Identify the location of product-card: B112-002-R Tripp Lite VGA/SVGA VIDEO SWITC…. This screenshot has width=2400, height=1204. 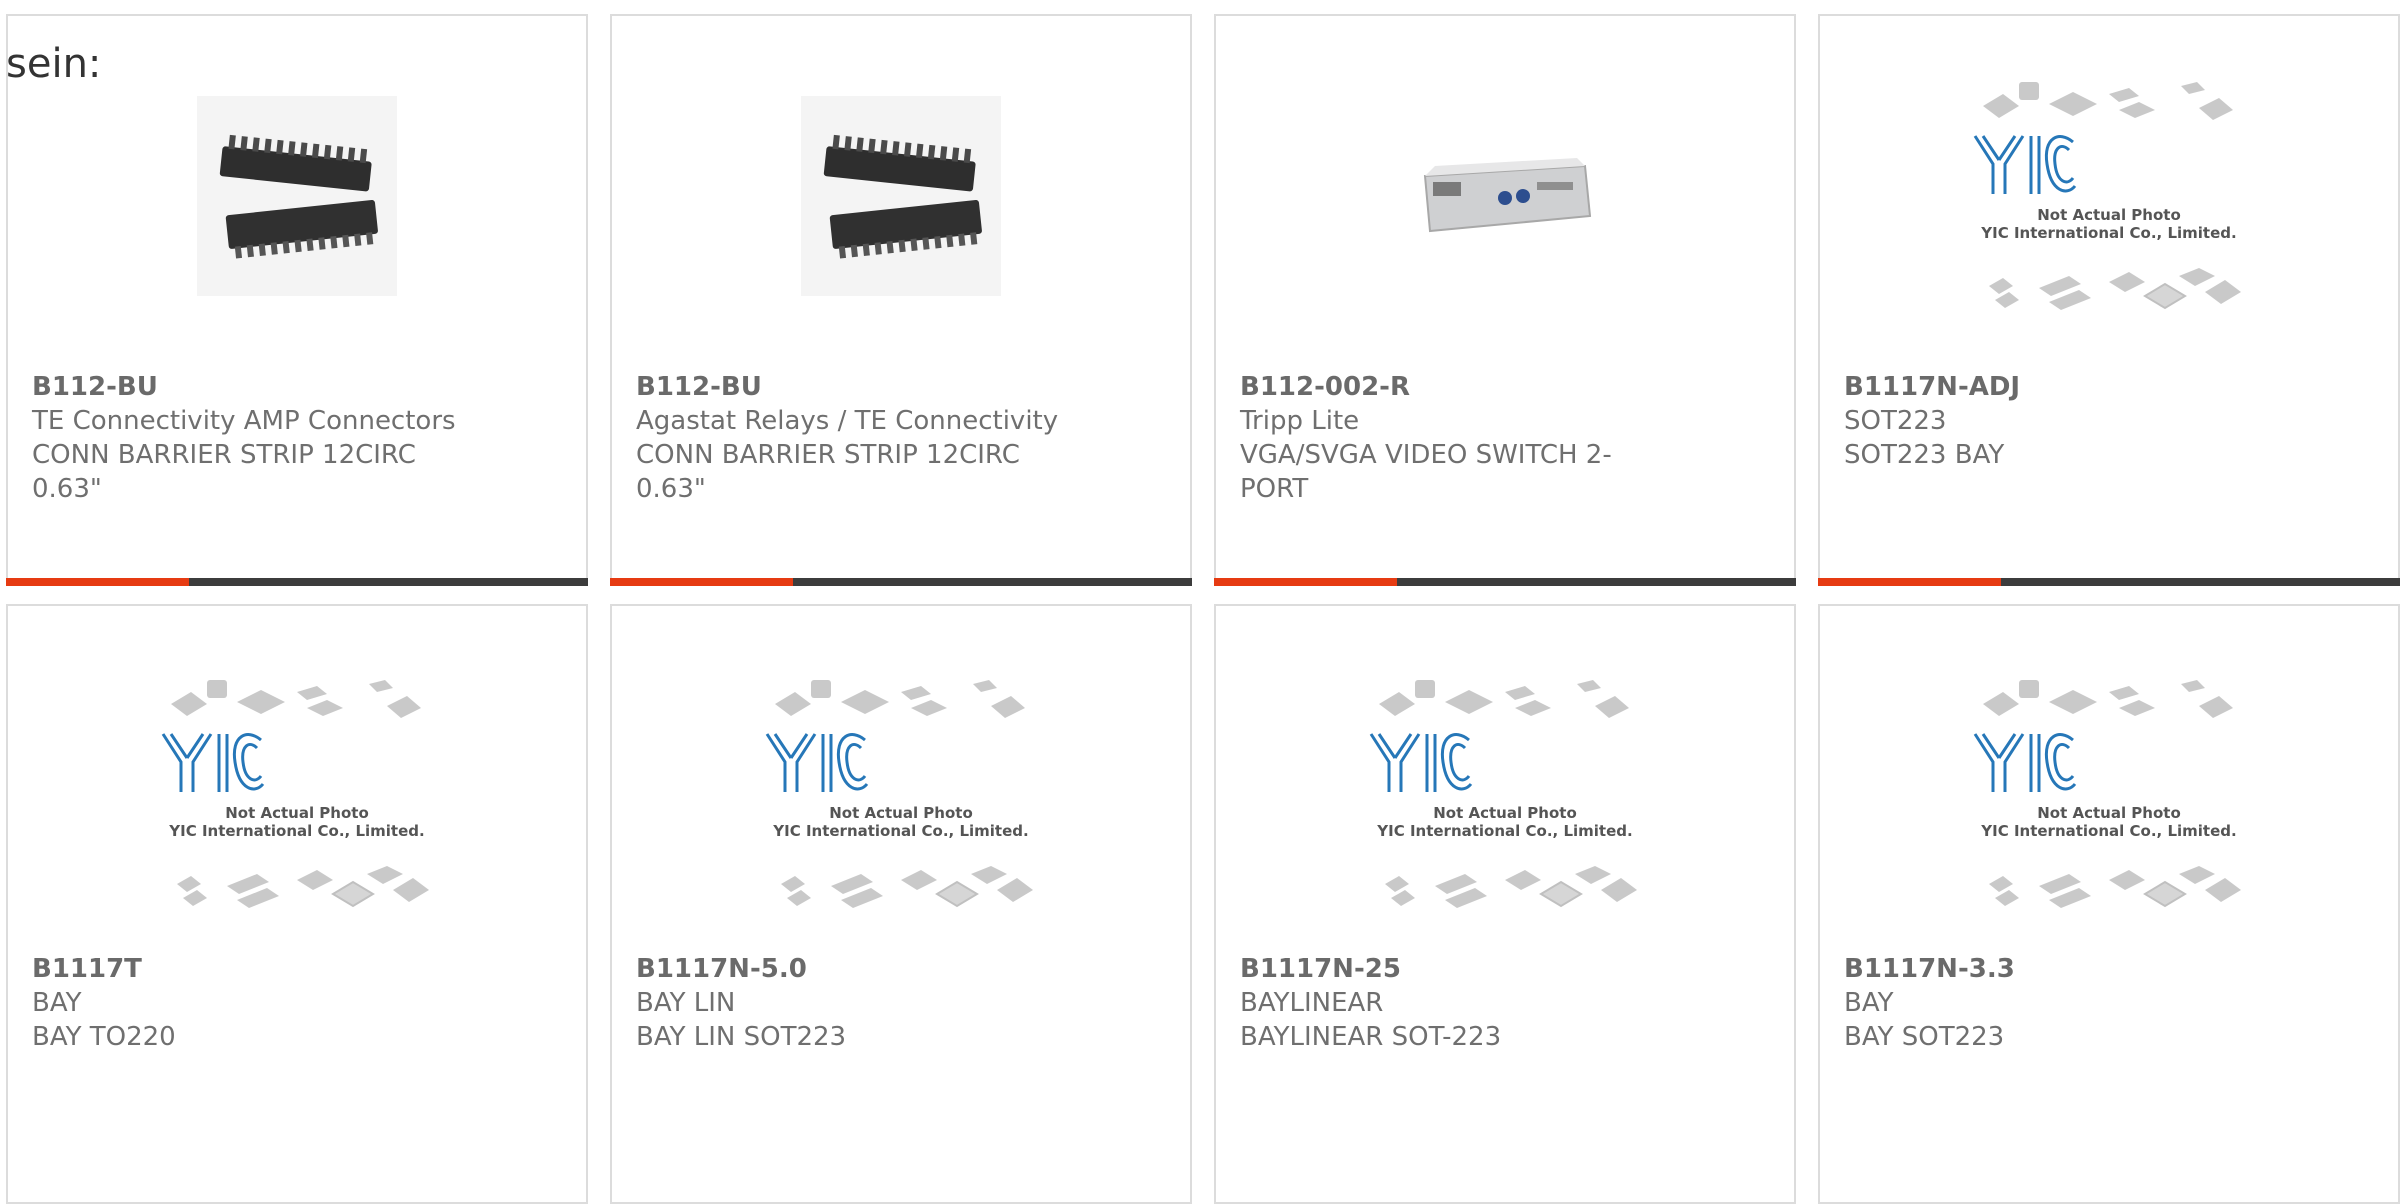
(1505, 300).